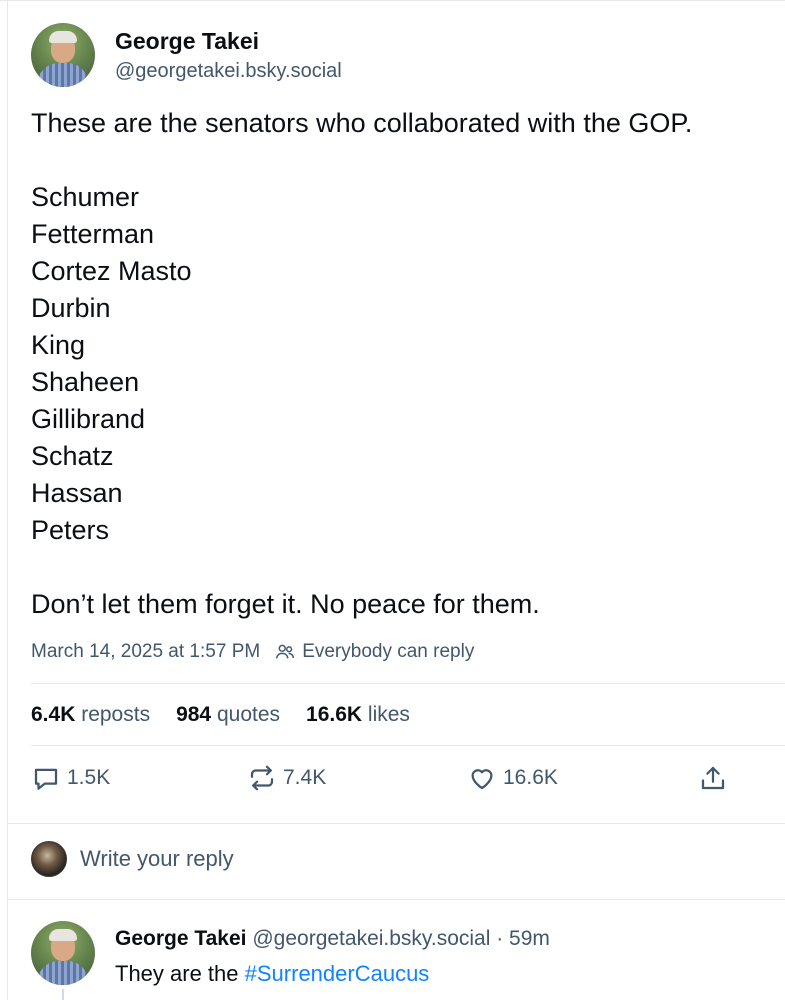 This screenshot has height=1000, width=785. I want to click on people-icon, so click(285, 651).